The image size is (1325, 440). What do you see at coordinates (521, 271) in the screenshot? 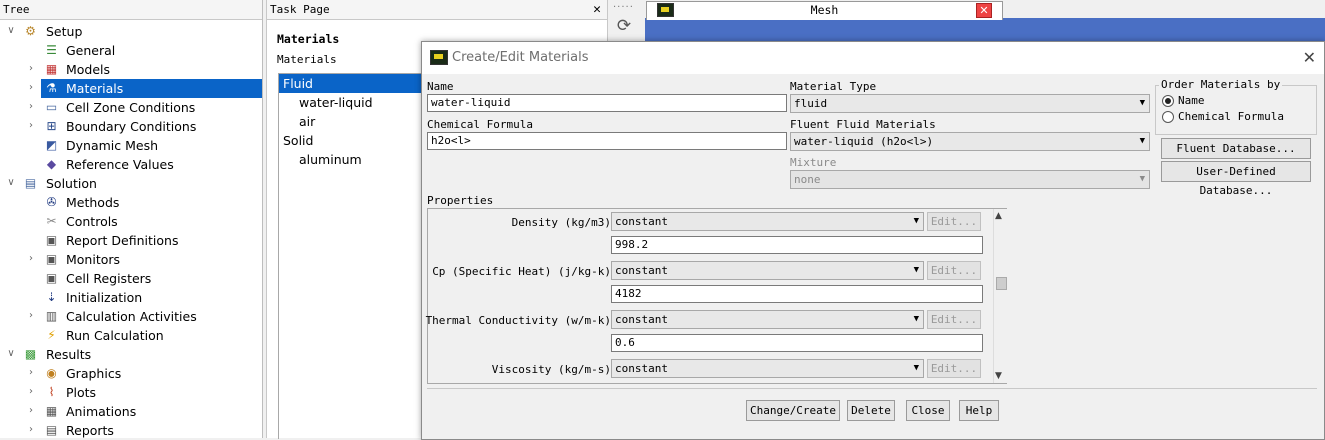
I see `specific-heat-label: Cp (Specific Heat) (j/kg-k)` at bounding box center [521, 271].